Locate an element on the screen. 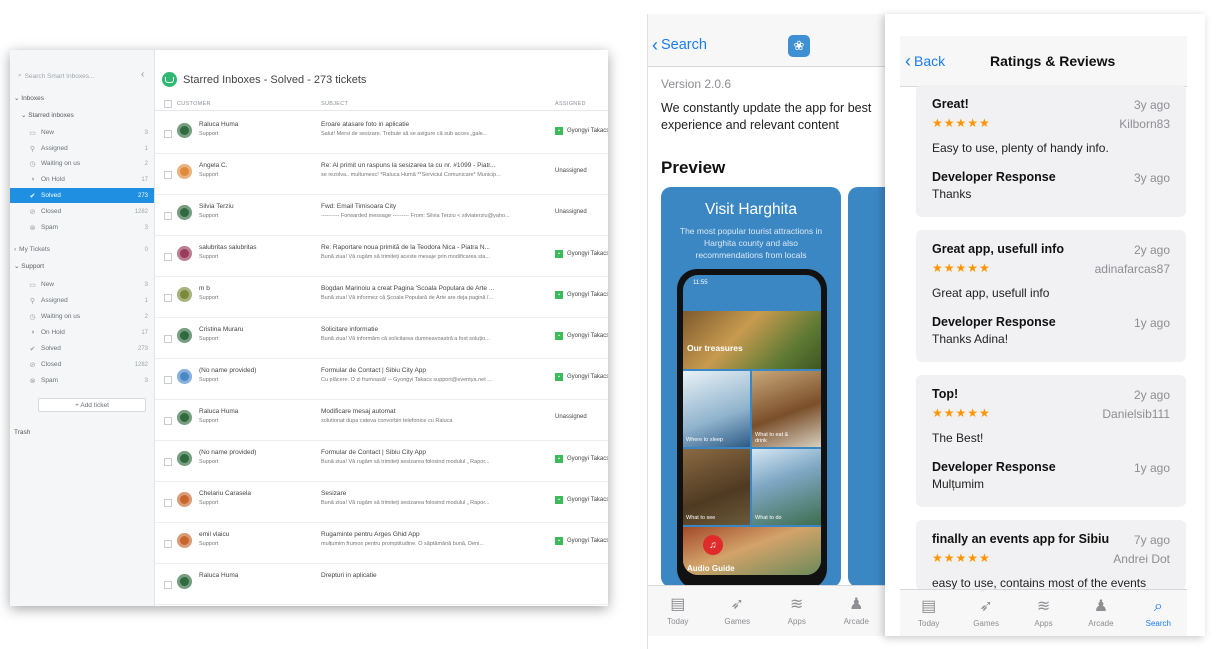  support-item-on-hold: ◑ On Hold 17 is located at coordinates (82, 332).